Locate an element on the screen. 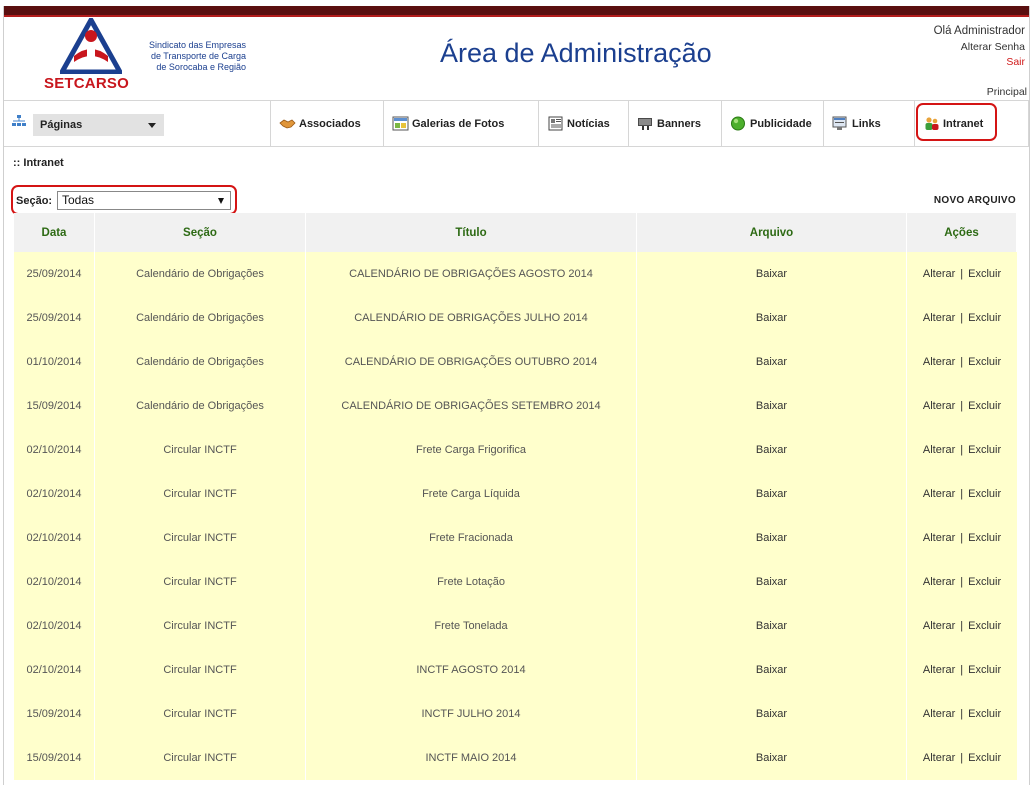  nav-item-banners: Banners is located at coordinates (675, 123).